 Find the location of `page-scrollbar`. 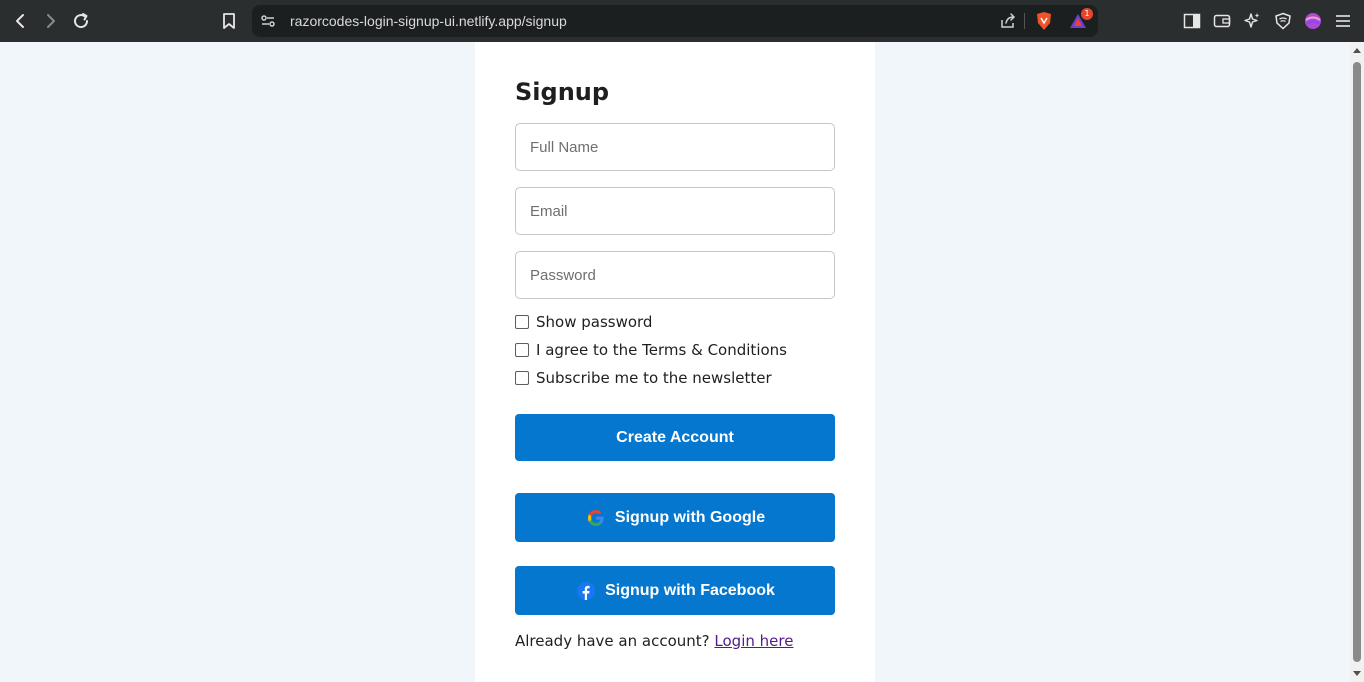

page-scrollbar is located at coordinates (1357, 362).